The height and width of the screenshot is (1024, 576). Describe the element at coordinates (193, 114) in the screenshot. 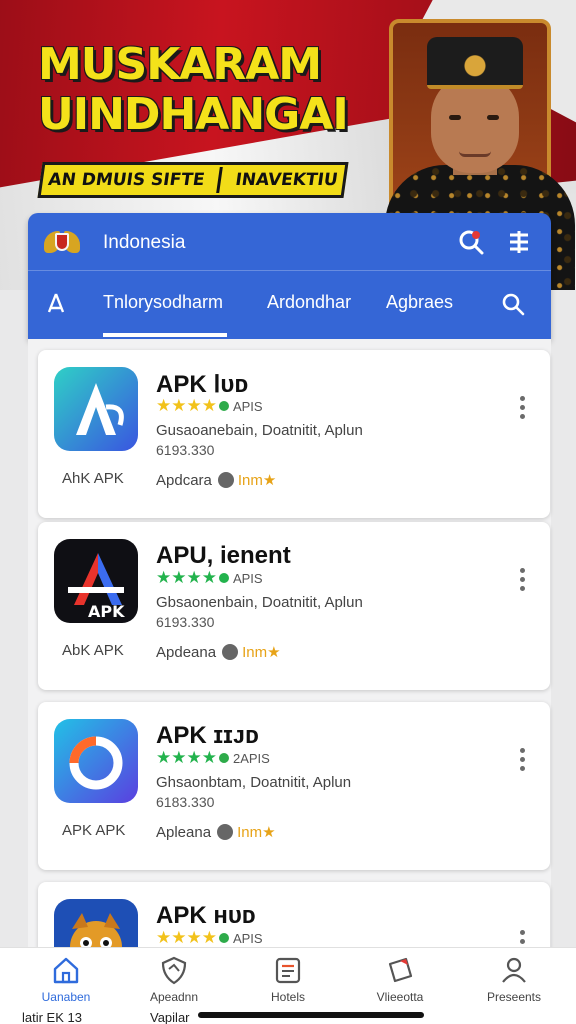

I see `hero-title-line2: UINDHANGAI` at that location.